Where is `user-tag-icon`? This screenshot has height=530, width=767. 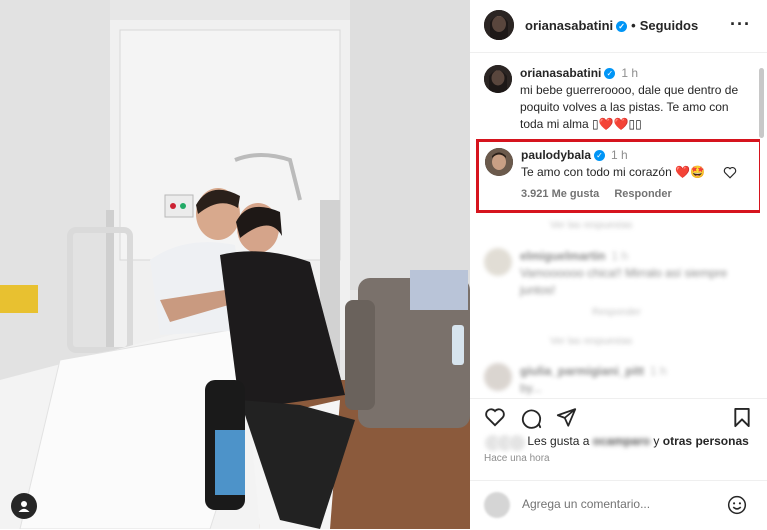
user-tag-icon is located at coordinates (24, 506).